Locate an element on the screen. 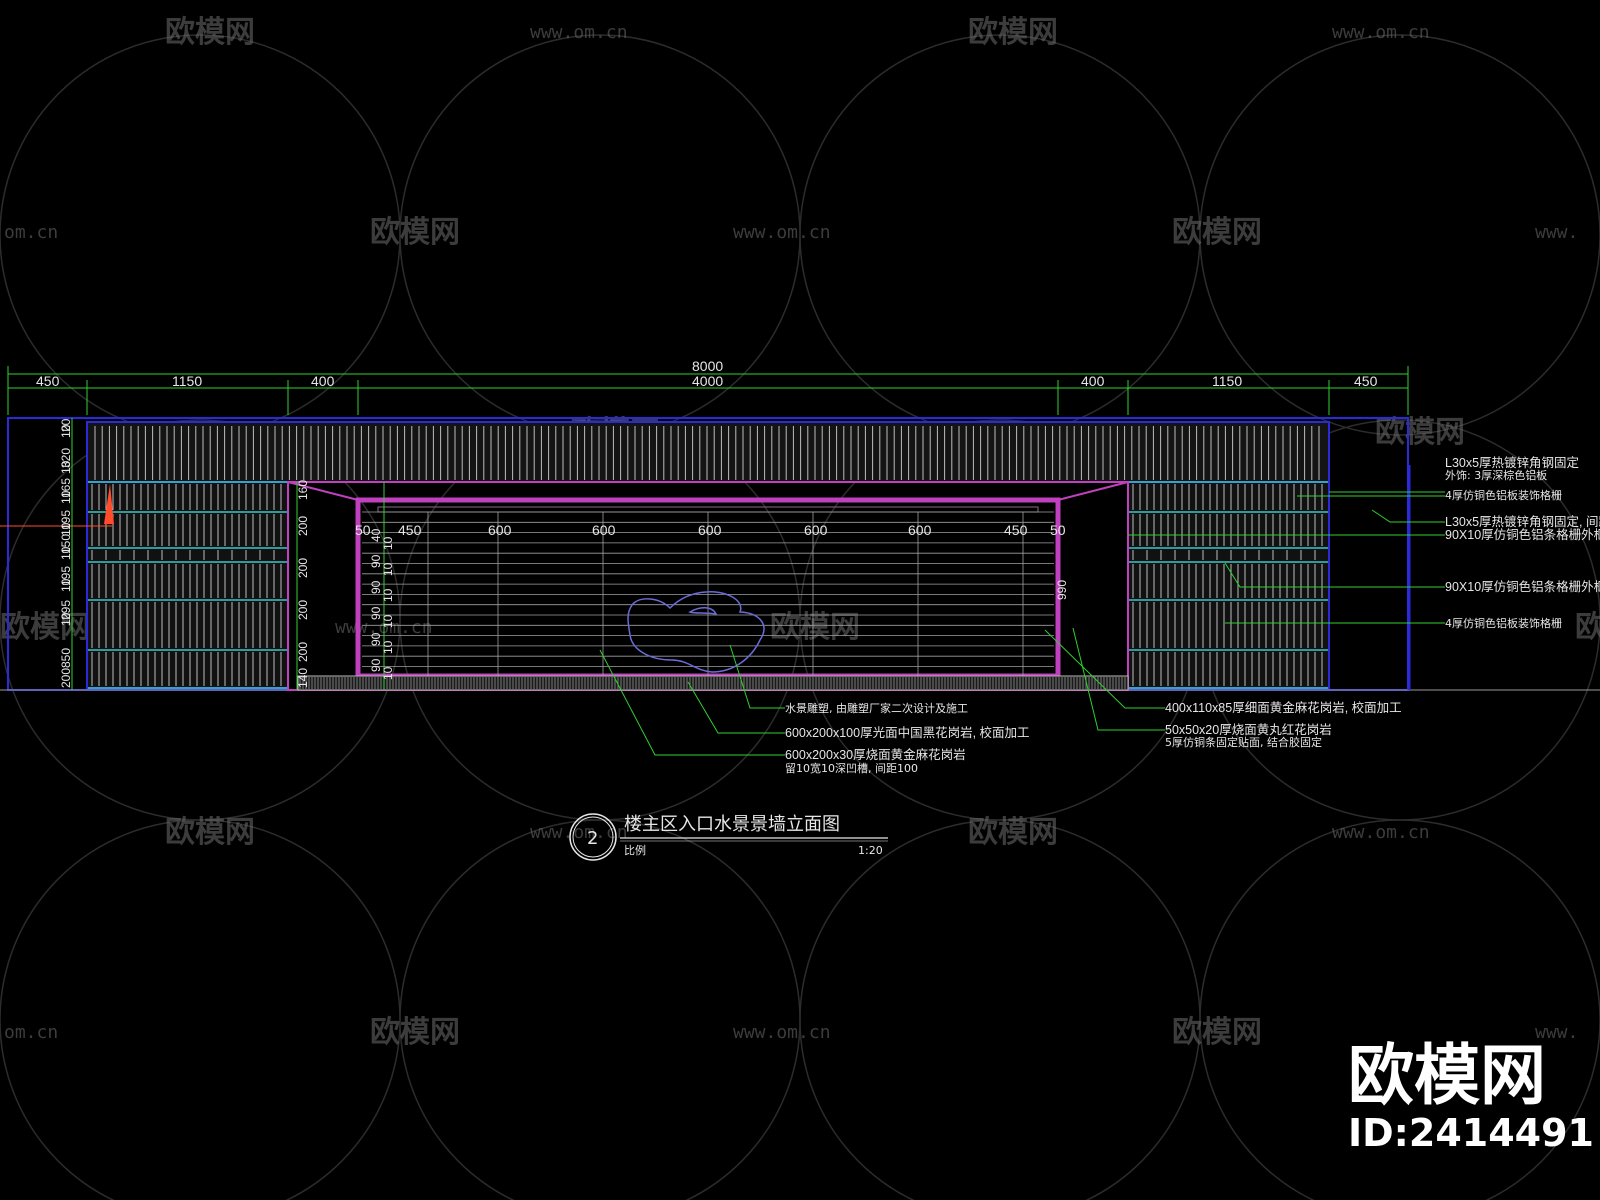  inner-dimension-label-2: 40 is located at coordinates (376, 535).